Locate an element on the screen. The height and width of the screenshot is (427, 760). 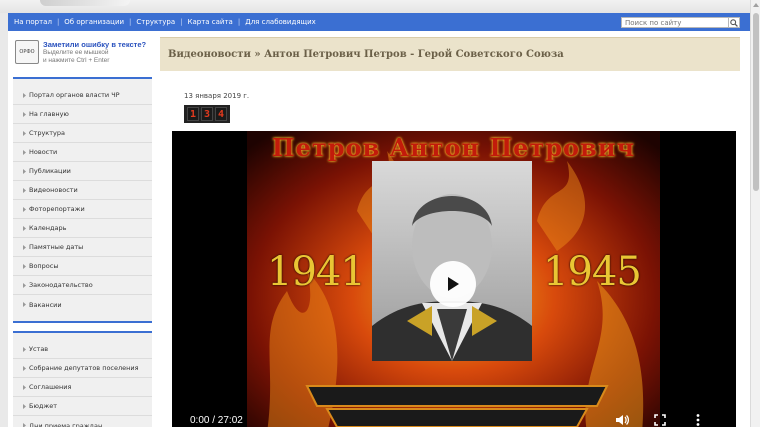
fullscreen-icon is located at coordinates (660, 420).